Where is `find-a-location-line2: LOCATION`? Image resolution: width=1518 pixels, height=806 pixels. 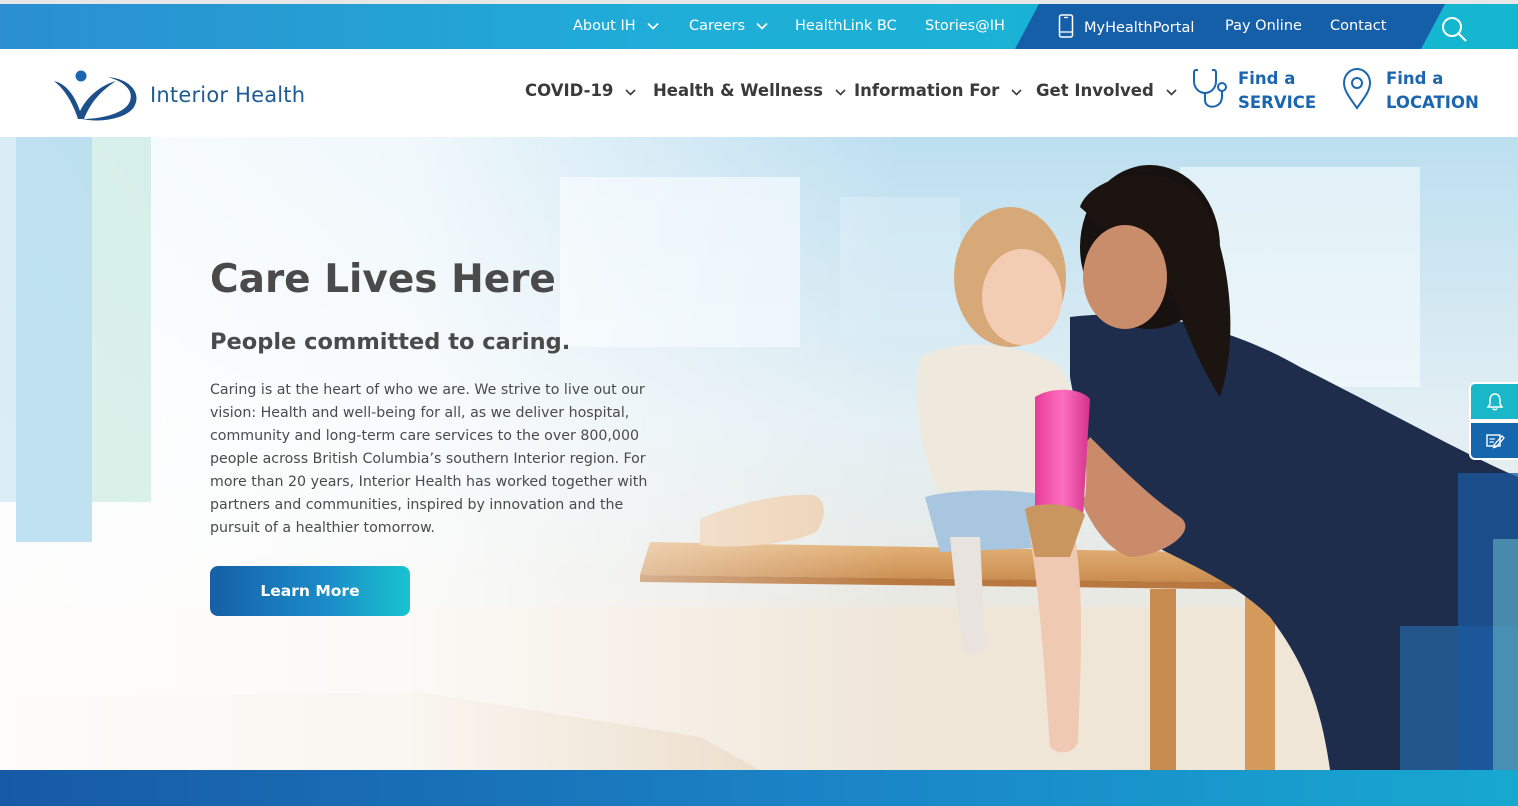 find-a-location-line2: LOCATION is located at coordinates (1432, 102).